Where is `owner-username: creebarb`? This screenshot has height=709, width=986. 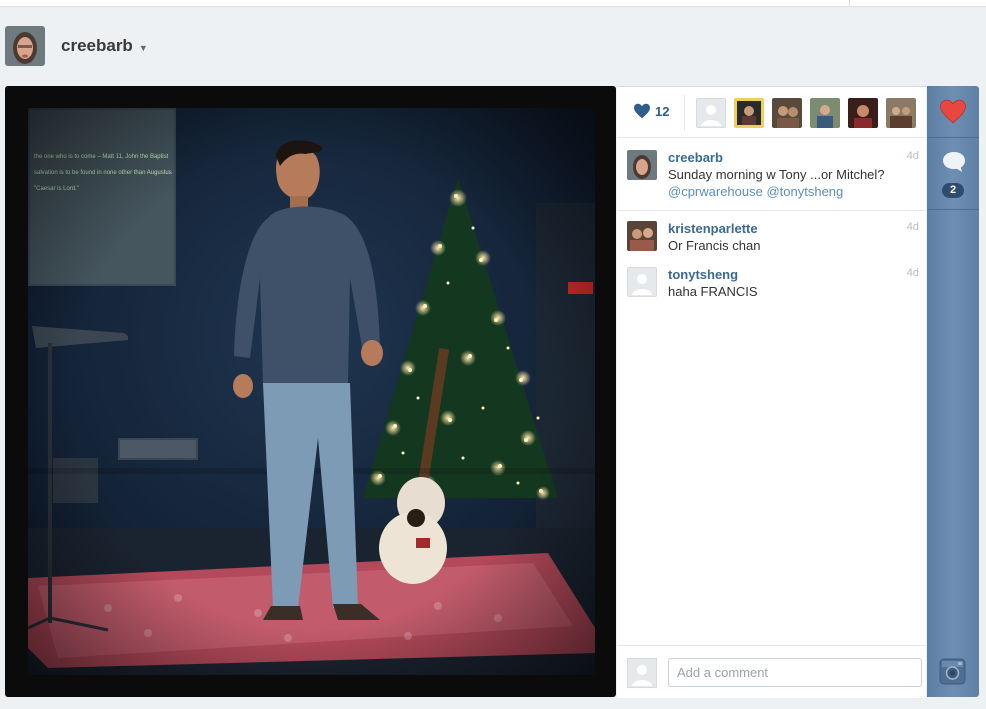
owner-username: creebarb is located at coordinates (97, 46).